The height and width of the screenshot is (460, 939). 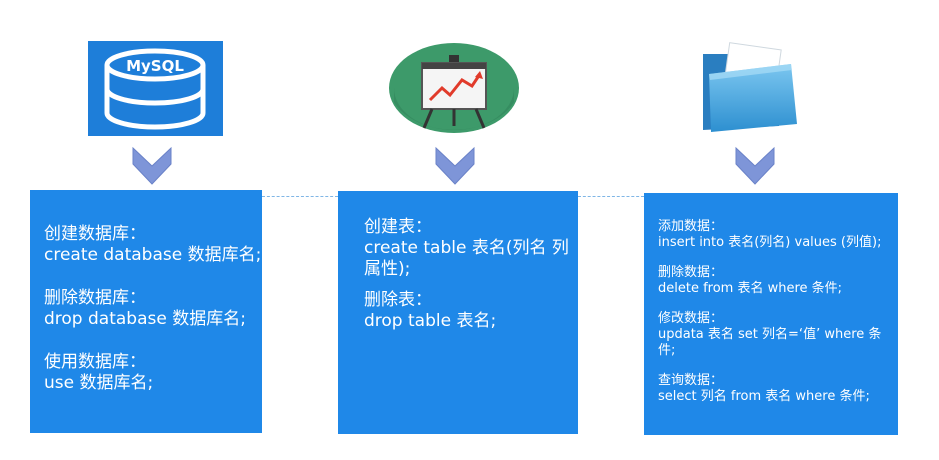 I want to click on section-command: updata 表名 set 列名=‘值’ where 条件;, so click(x=770, y=342).